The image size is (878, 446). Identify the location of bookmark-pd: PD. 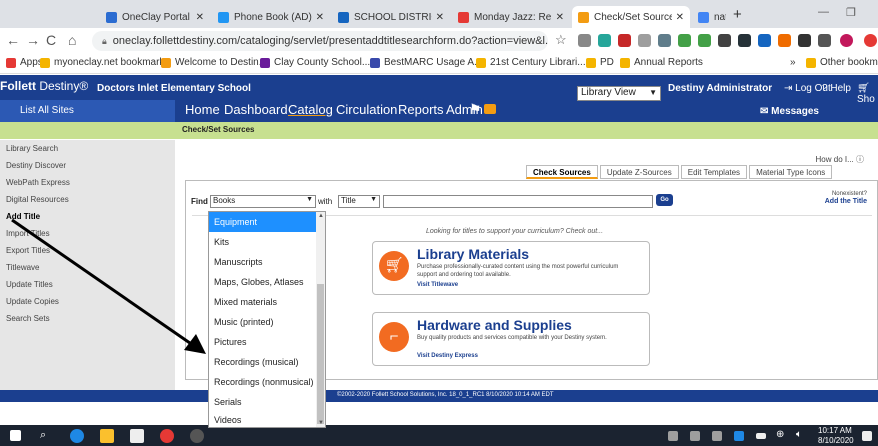
(600, 62).